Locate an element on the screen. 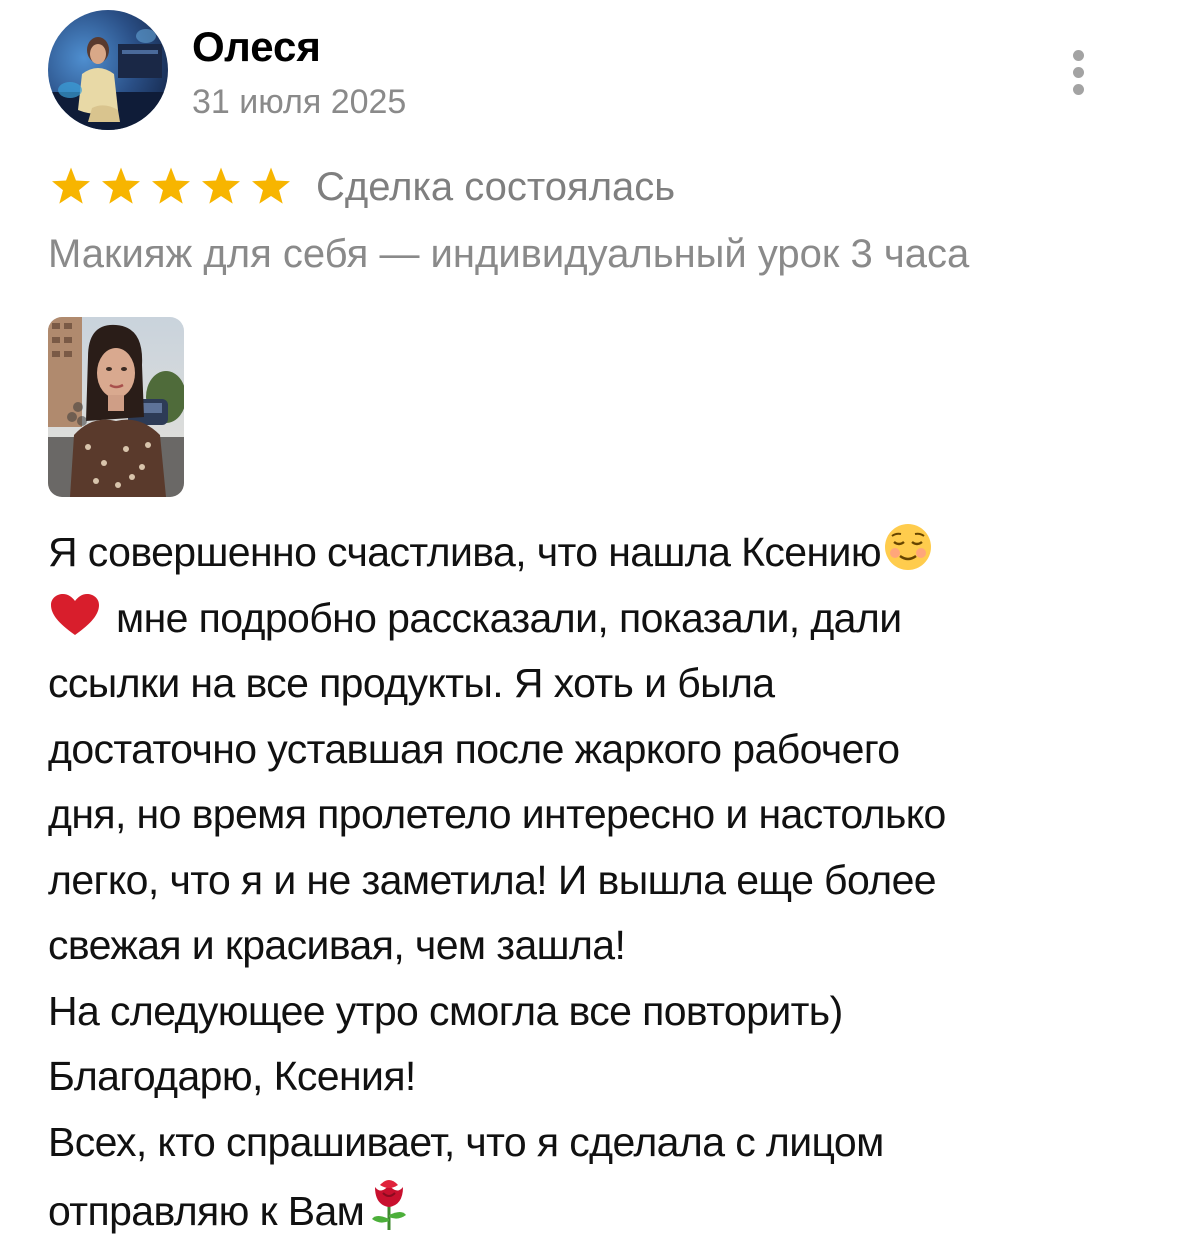 This screenshot has height=1259, width=1179. review-line: На следующее утро смогла все повторить) is located at coordinates (445, 1010).